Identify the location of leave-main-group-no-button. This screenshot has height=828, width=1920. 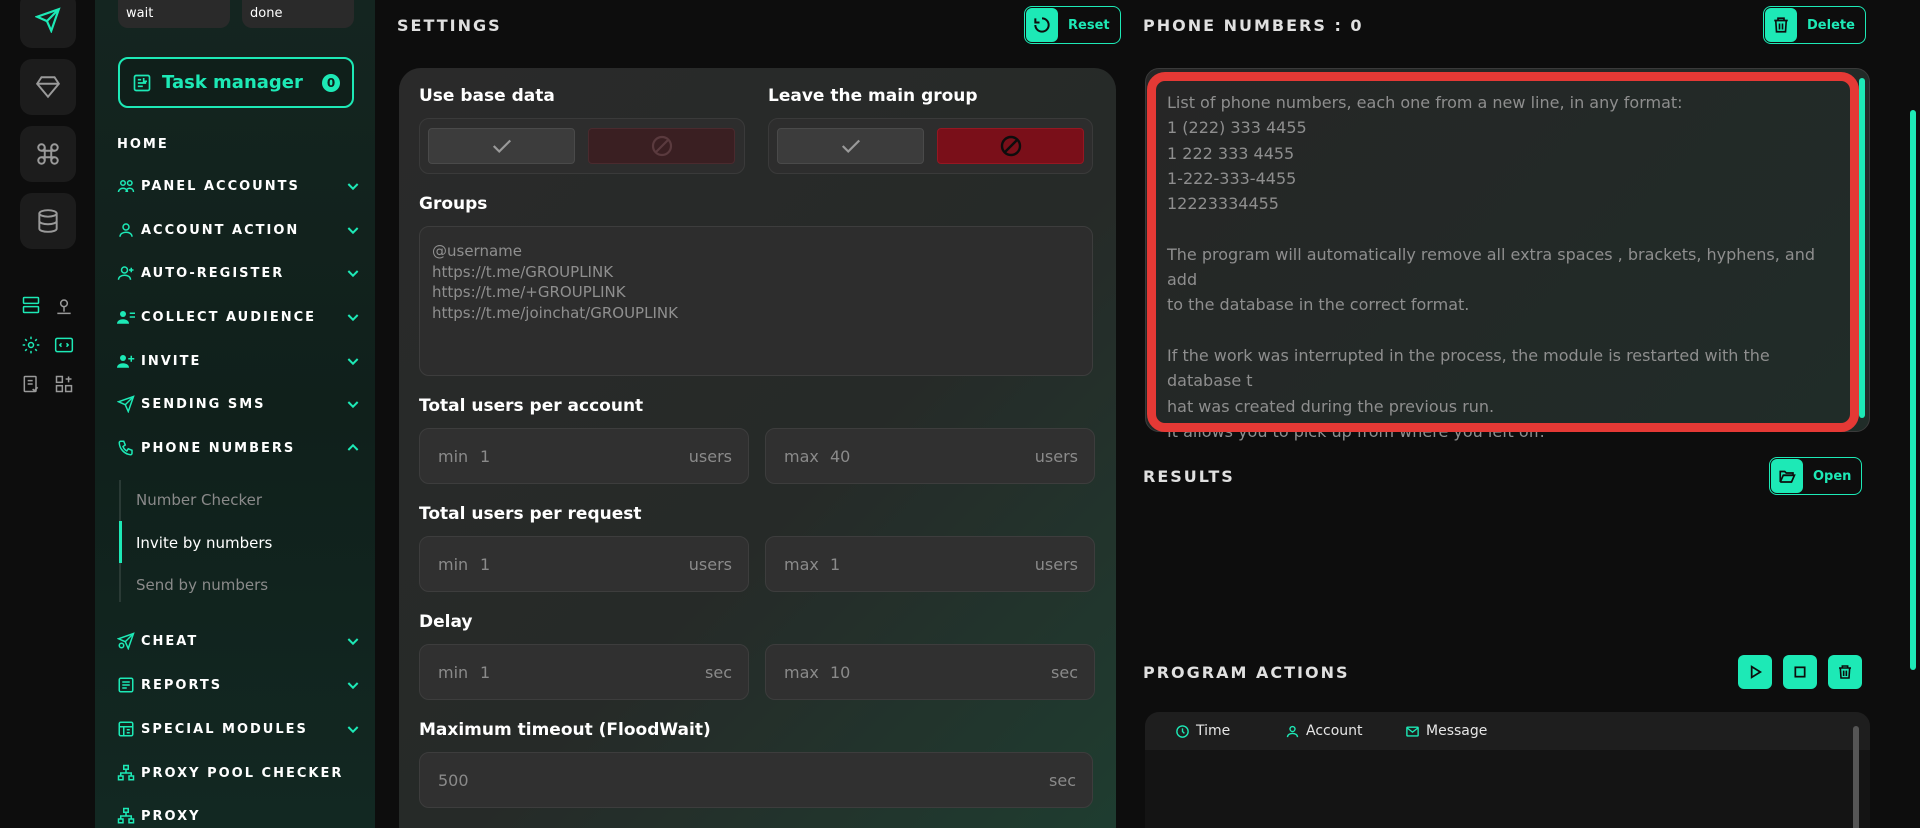
(1010, 146).